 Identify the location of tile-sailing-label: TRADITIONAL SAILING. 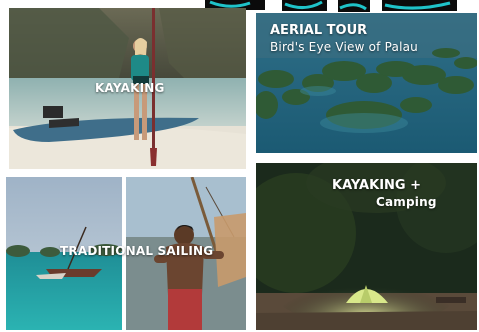
(137, 251).